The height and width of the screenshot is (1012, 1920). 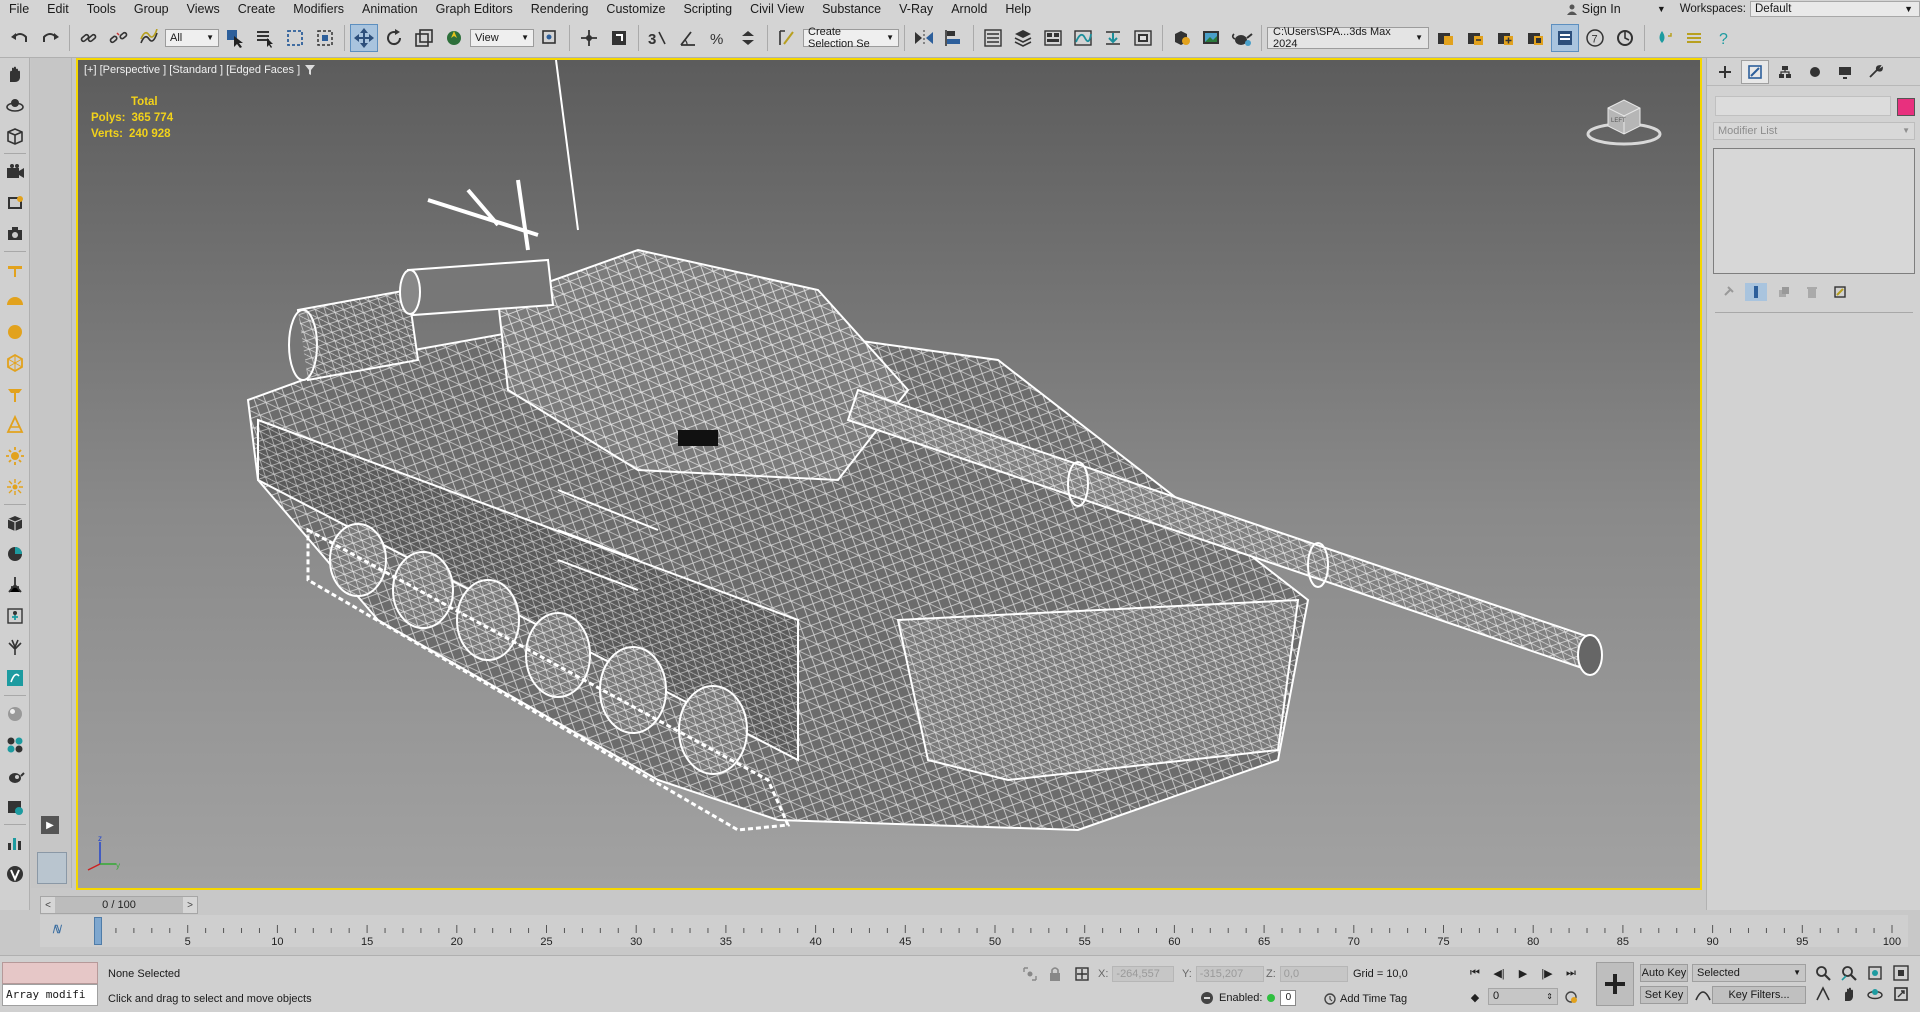 I want to click on configure-modifier-sets-button, so click(x=1840, y=292).